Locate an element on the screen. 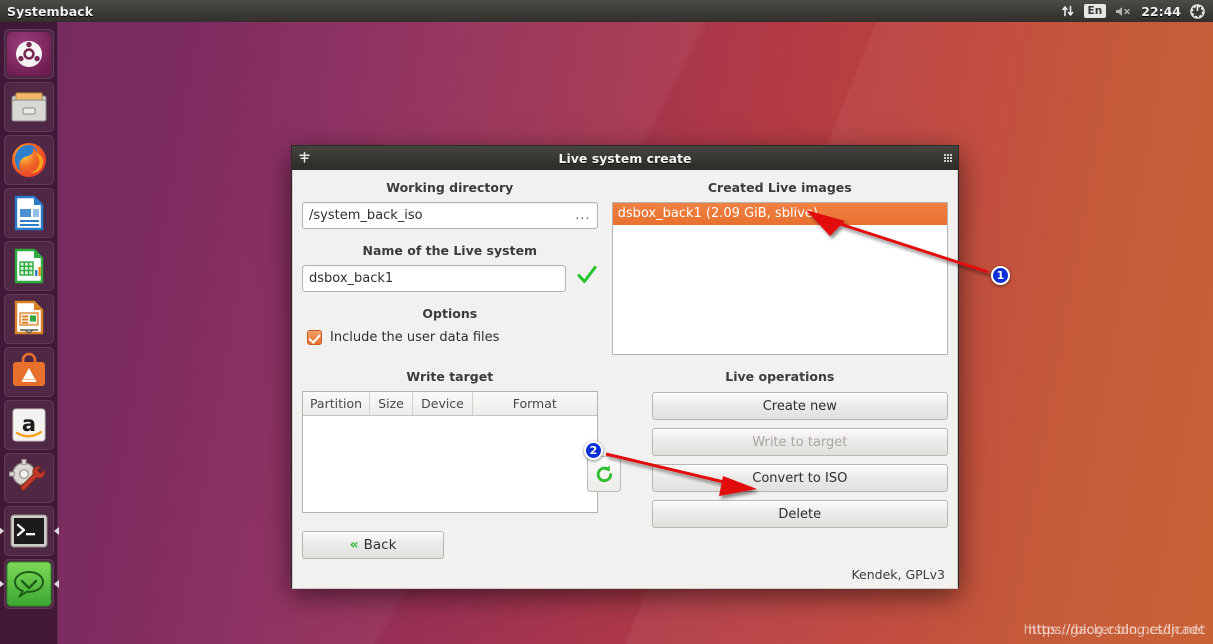  launcher-item-firefox is located at coordinates (28, 160).